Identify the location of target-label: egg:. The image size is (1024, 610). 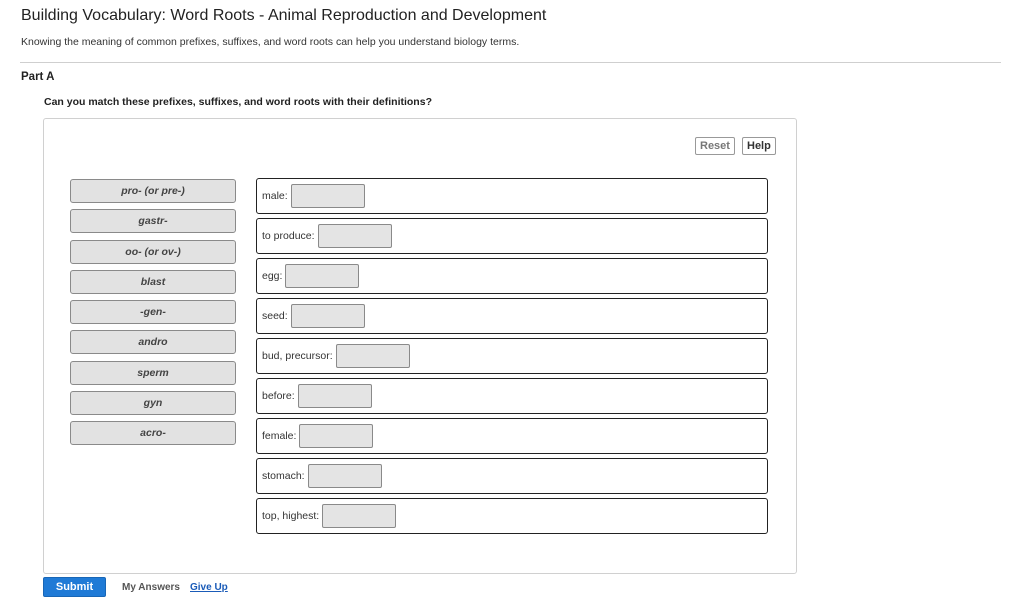
(272, 276).